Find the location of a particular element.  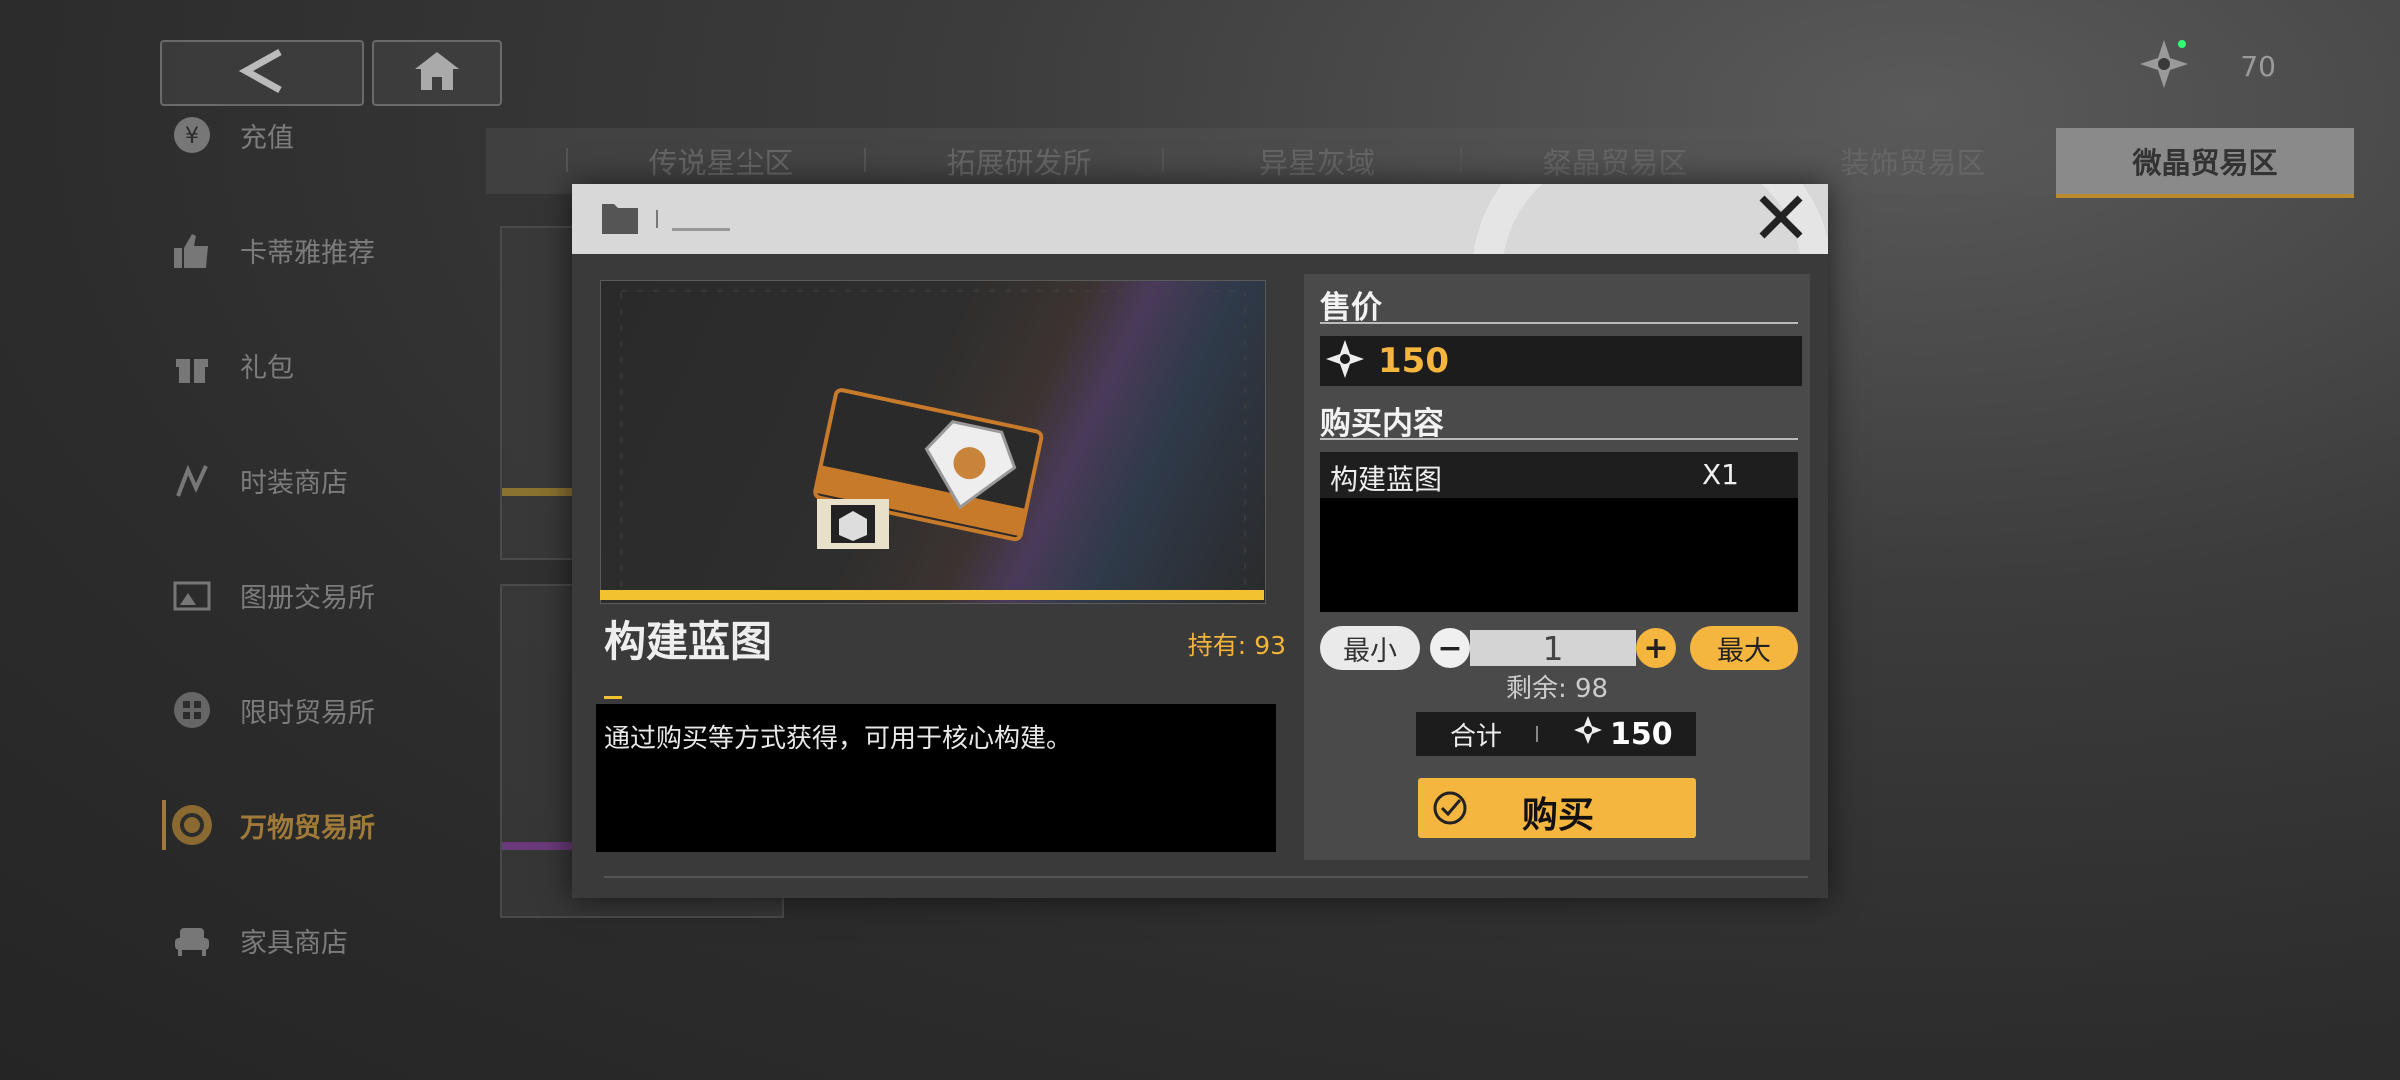

decrease-button: − is located at coordinates (1450, 648).